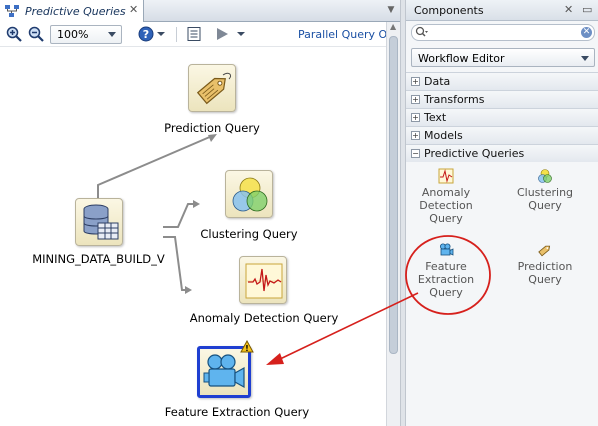 The width and height of the screenshot is (598, 426). I want to click on parallel-query-link: Parallel Query Of, so click(344, 34).